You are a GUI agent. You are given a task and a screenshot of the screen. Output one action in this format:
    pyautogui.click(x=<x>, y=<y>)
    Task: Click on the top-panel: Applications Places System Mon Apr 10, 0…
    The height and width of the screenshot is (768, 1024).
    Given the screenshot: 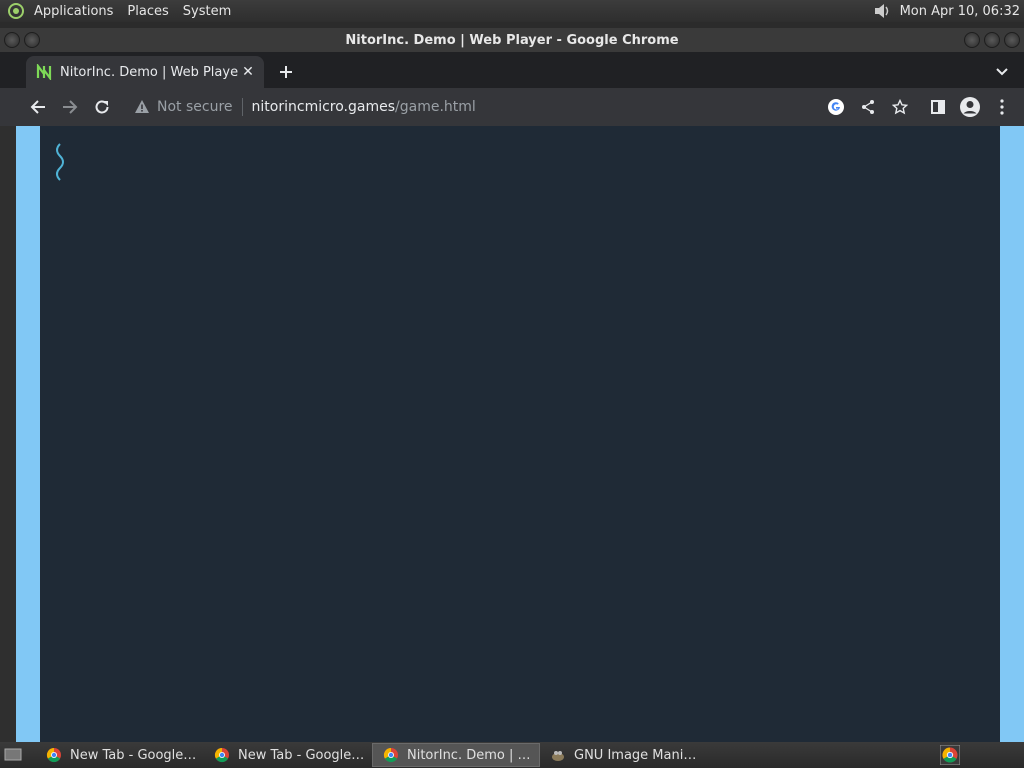 What is the action you would take?
    pyautogui.click(x=512, y=11)
    